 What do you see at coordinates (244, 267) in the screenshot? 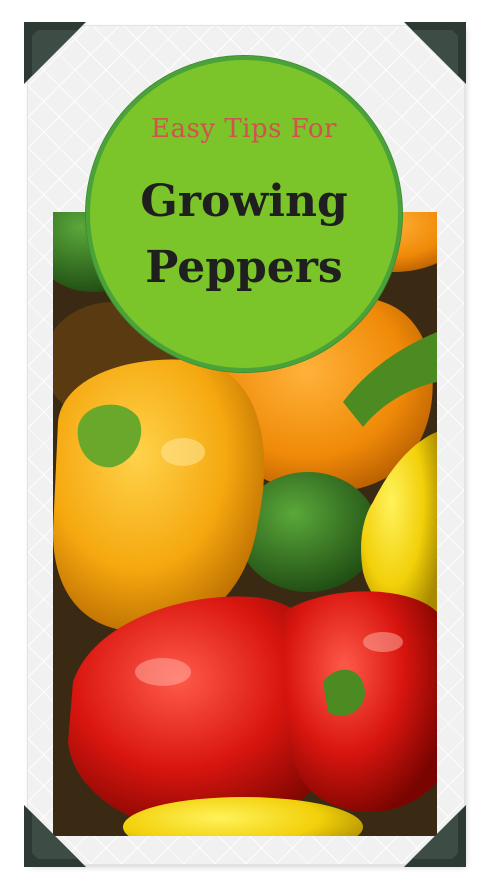
I see `badge-title-line2: Peppers` at bounding box center [244, 267].